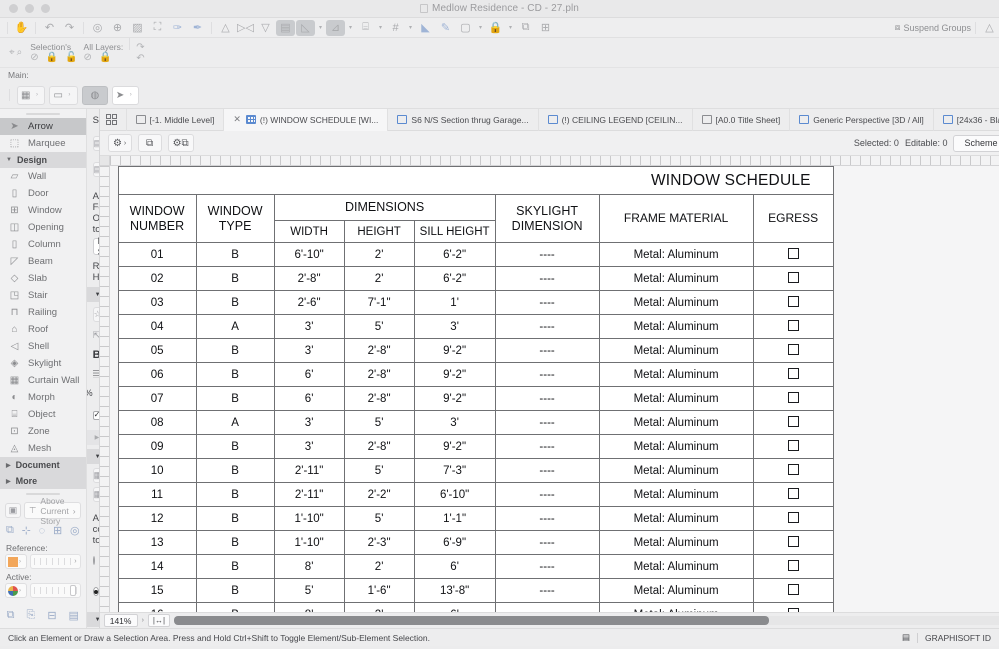 The height and width of the screenshot is (649, 999). What do you see at coordinates (445, 28) in the screenshot?
I see `pen-icon: ✎` at bounding box center [445, 28].